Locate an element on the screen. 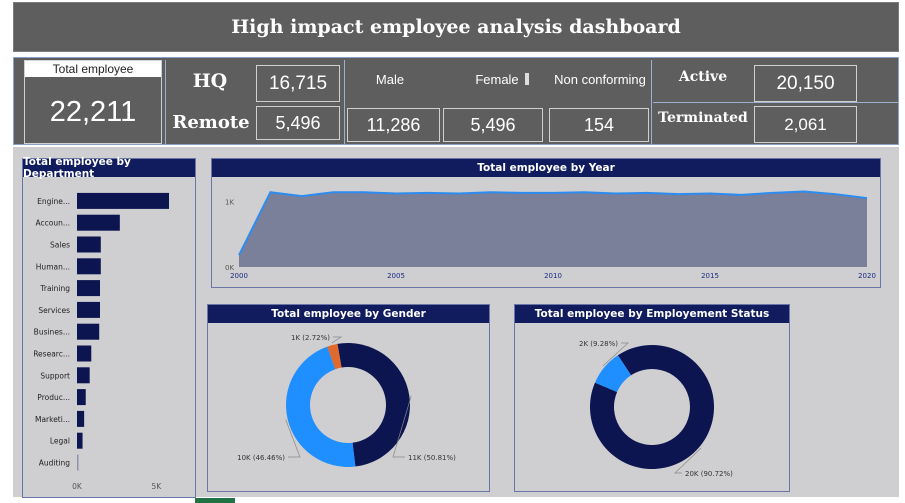 The height and width of the screenshot is (503, 905). page-title: High impact employee analysis dashboard is located at coordinates (456, 27).